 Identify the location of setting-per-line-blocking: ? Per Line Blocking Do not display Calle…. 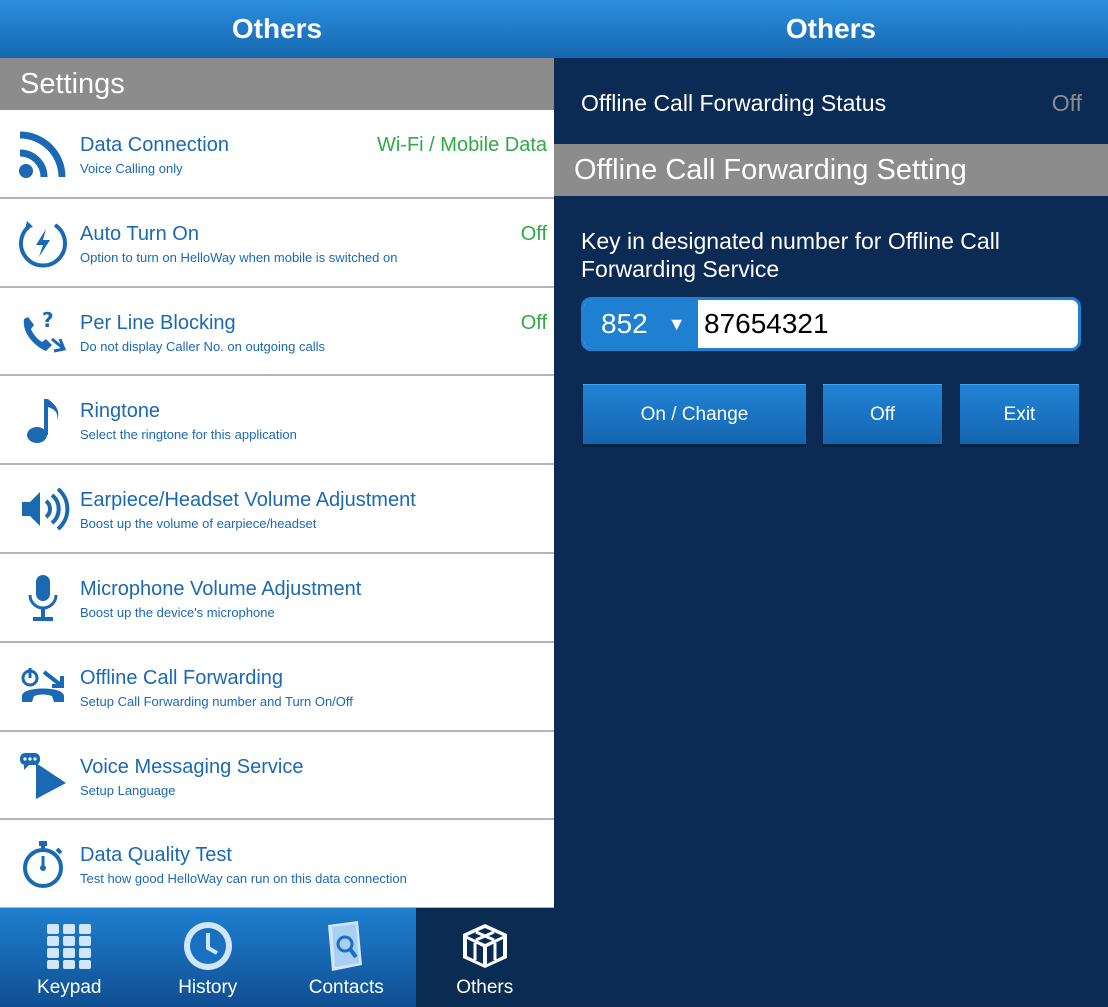
(277, 332).